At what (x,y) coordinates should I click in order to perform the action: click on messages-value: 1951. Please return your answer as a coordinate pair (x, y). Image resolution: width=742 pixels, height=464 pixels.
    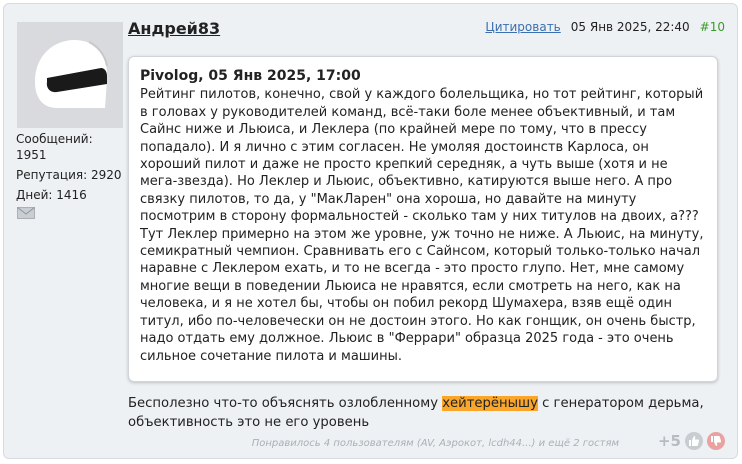
    Looking at the image, I should click on (31, 155).